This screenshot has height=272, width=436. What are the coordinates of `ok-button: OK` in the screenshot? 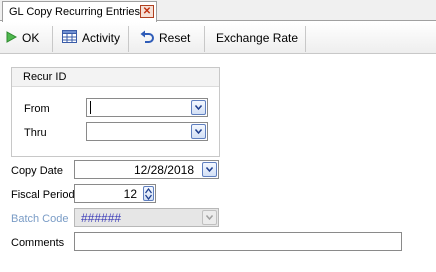 It's located at (22, 38).